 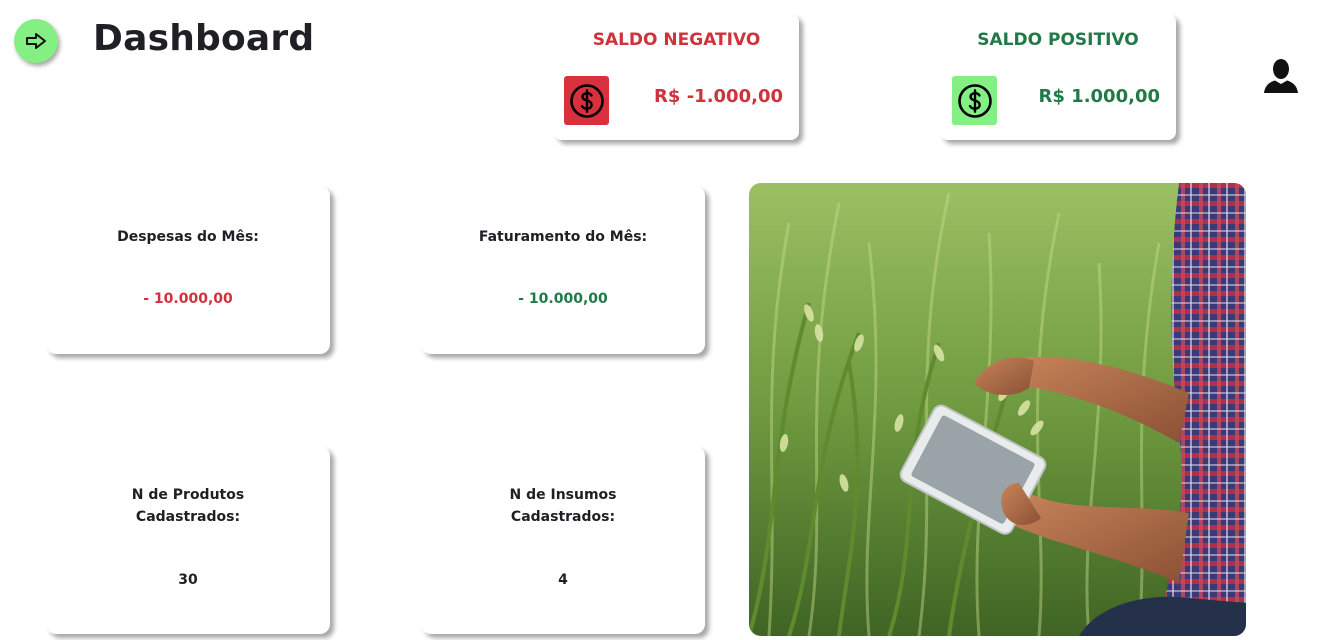 What do you see at coordinates (188, 580) in the screenshot?
I see `produtos-value: 30` at bounding box center [188, 580].